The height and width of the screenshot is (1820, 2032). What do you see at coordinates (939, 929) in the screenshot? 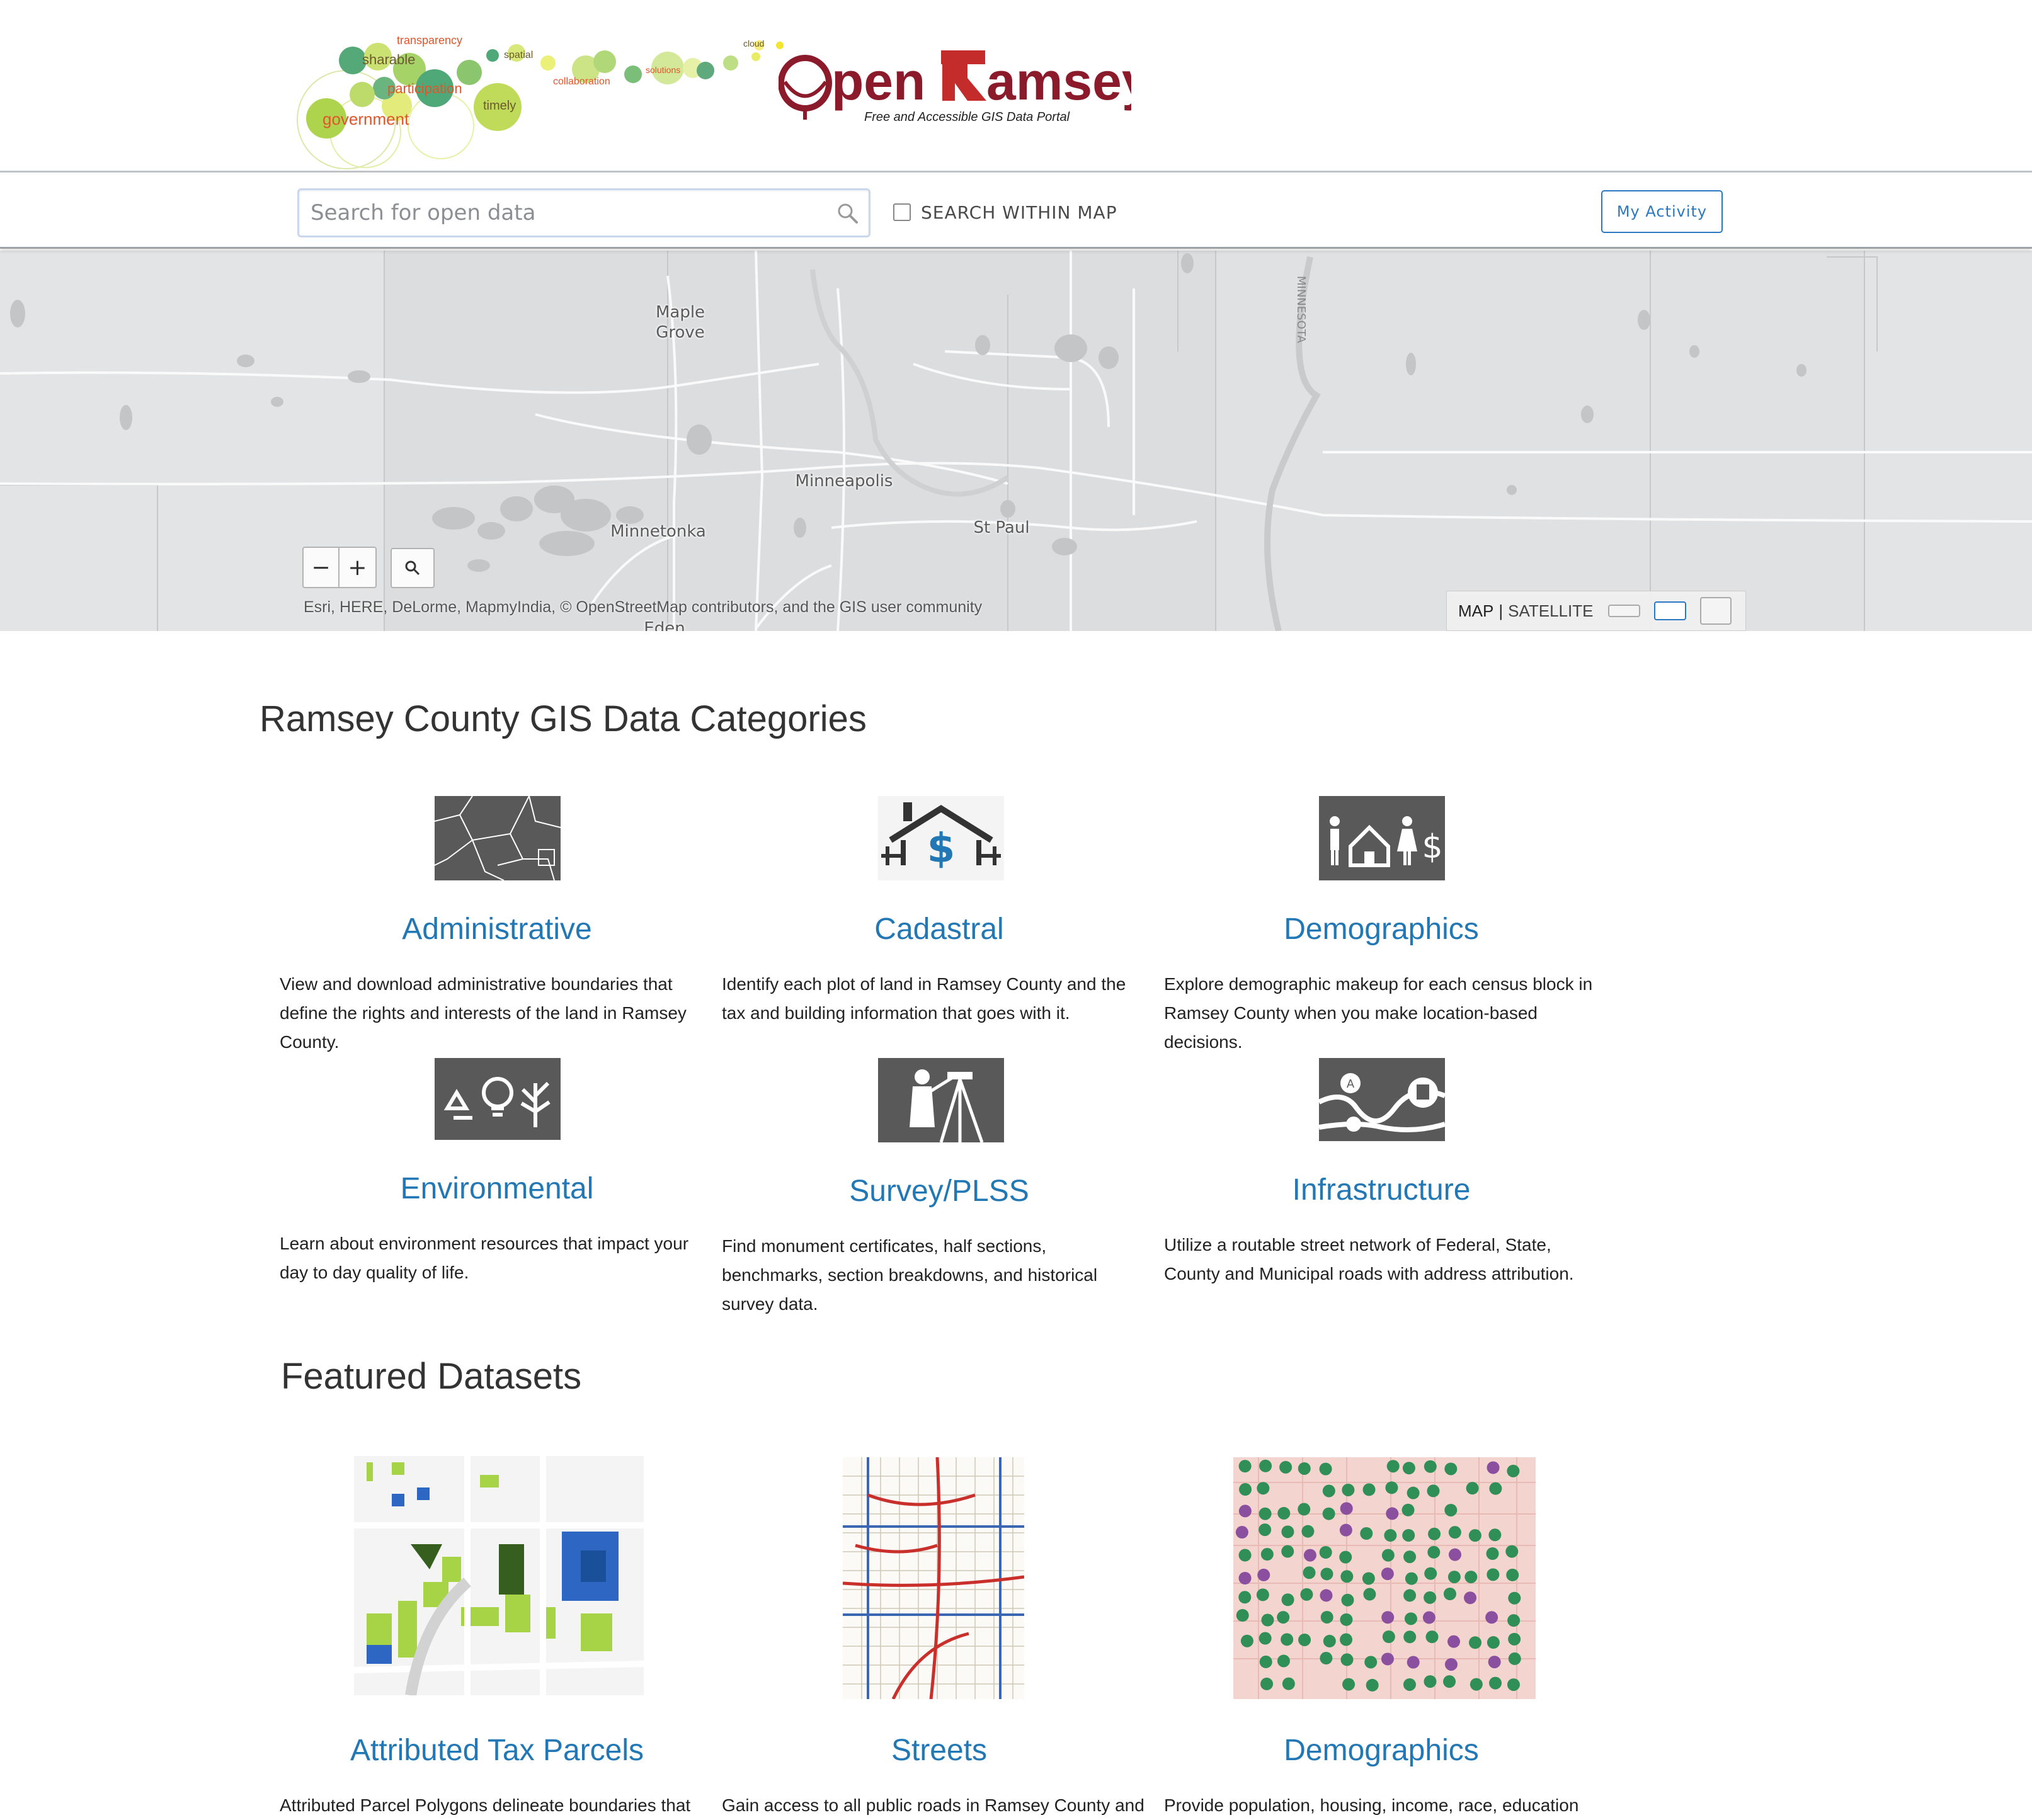
I see `category-title: Cadastral` at bounding box center [939, 929].